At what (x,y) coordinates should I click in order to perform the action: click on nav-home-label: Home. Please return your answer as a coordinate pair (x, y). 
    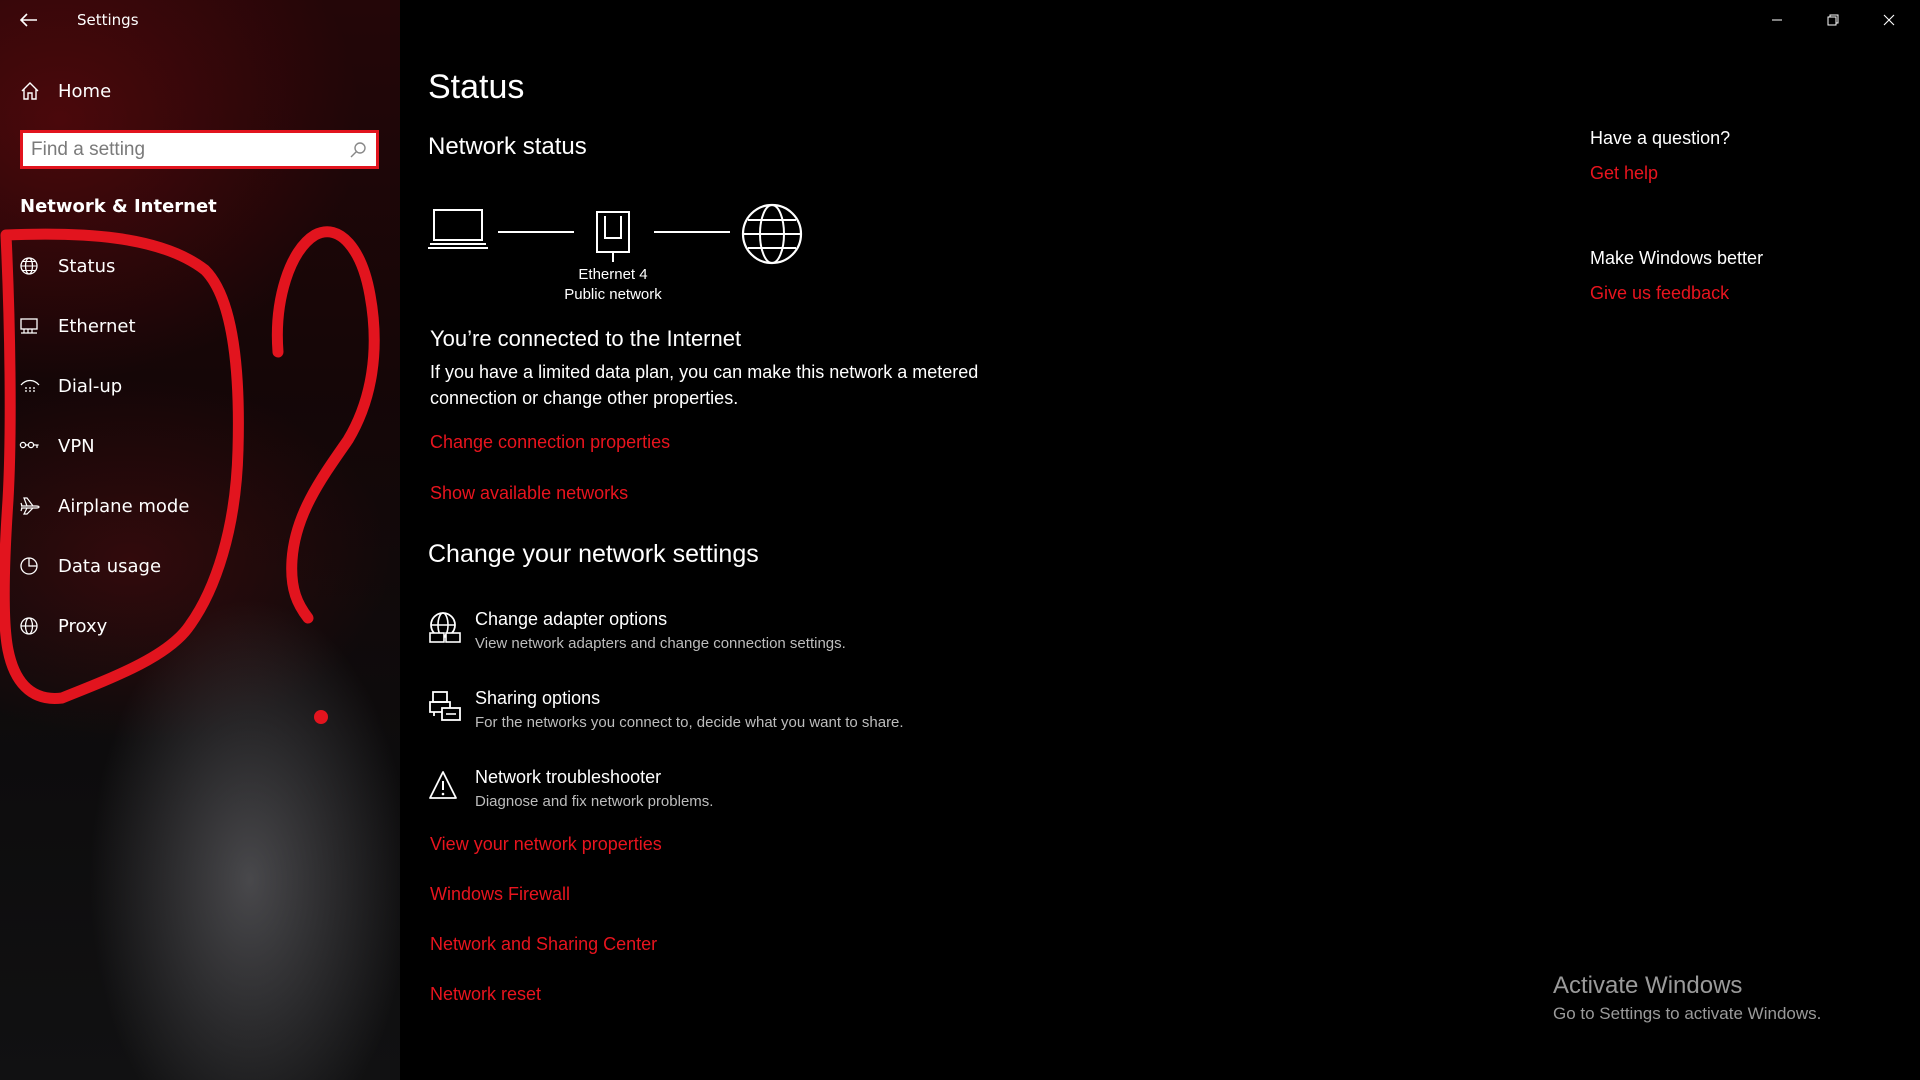
    Looking at the image, I should click on (85, 91).